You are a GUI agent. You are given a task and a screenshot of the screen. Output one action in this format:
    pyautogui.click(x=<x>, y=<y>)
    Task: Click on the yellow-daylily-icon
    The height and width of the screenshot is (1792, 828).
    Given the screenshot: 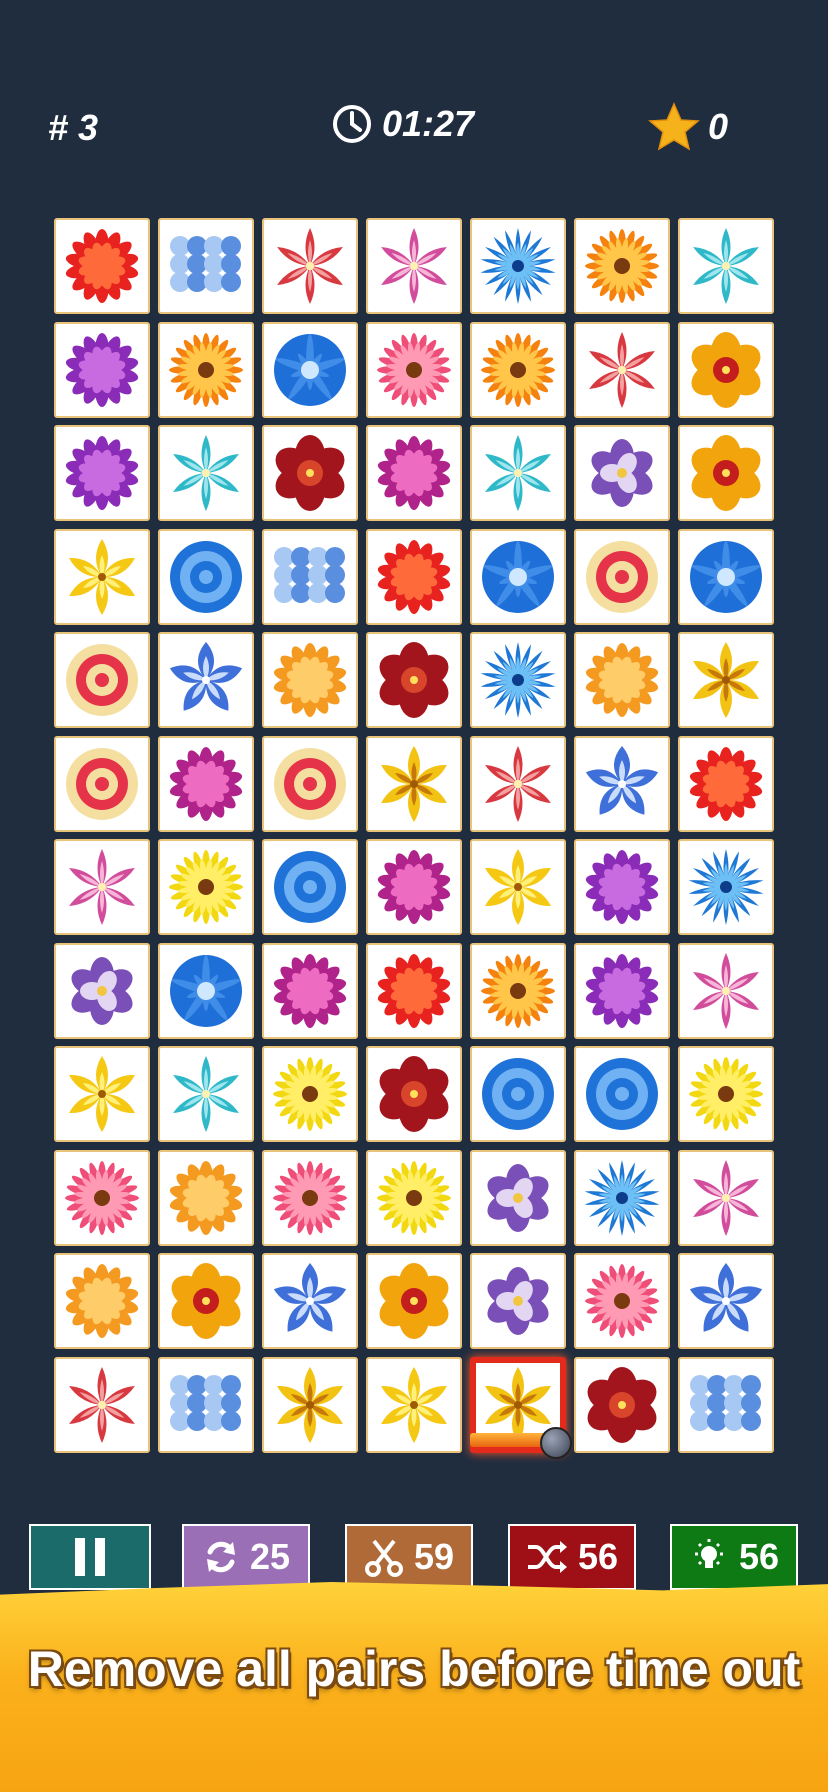 What is the action you would take?
    pyautogui.click(x=102, y=577)
    